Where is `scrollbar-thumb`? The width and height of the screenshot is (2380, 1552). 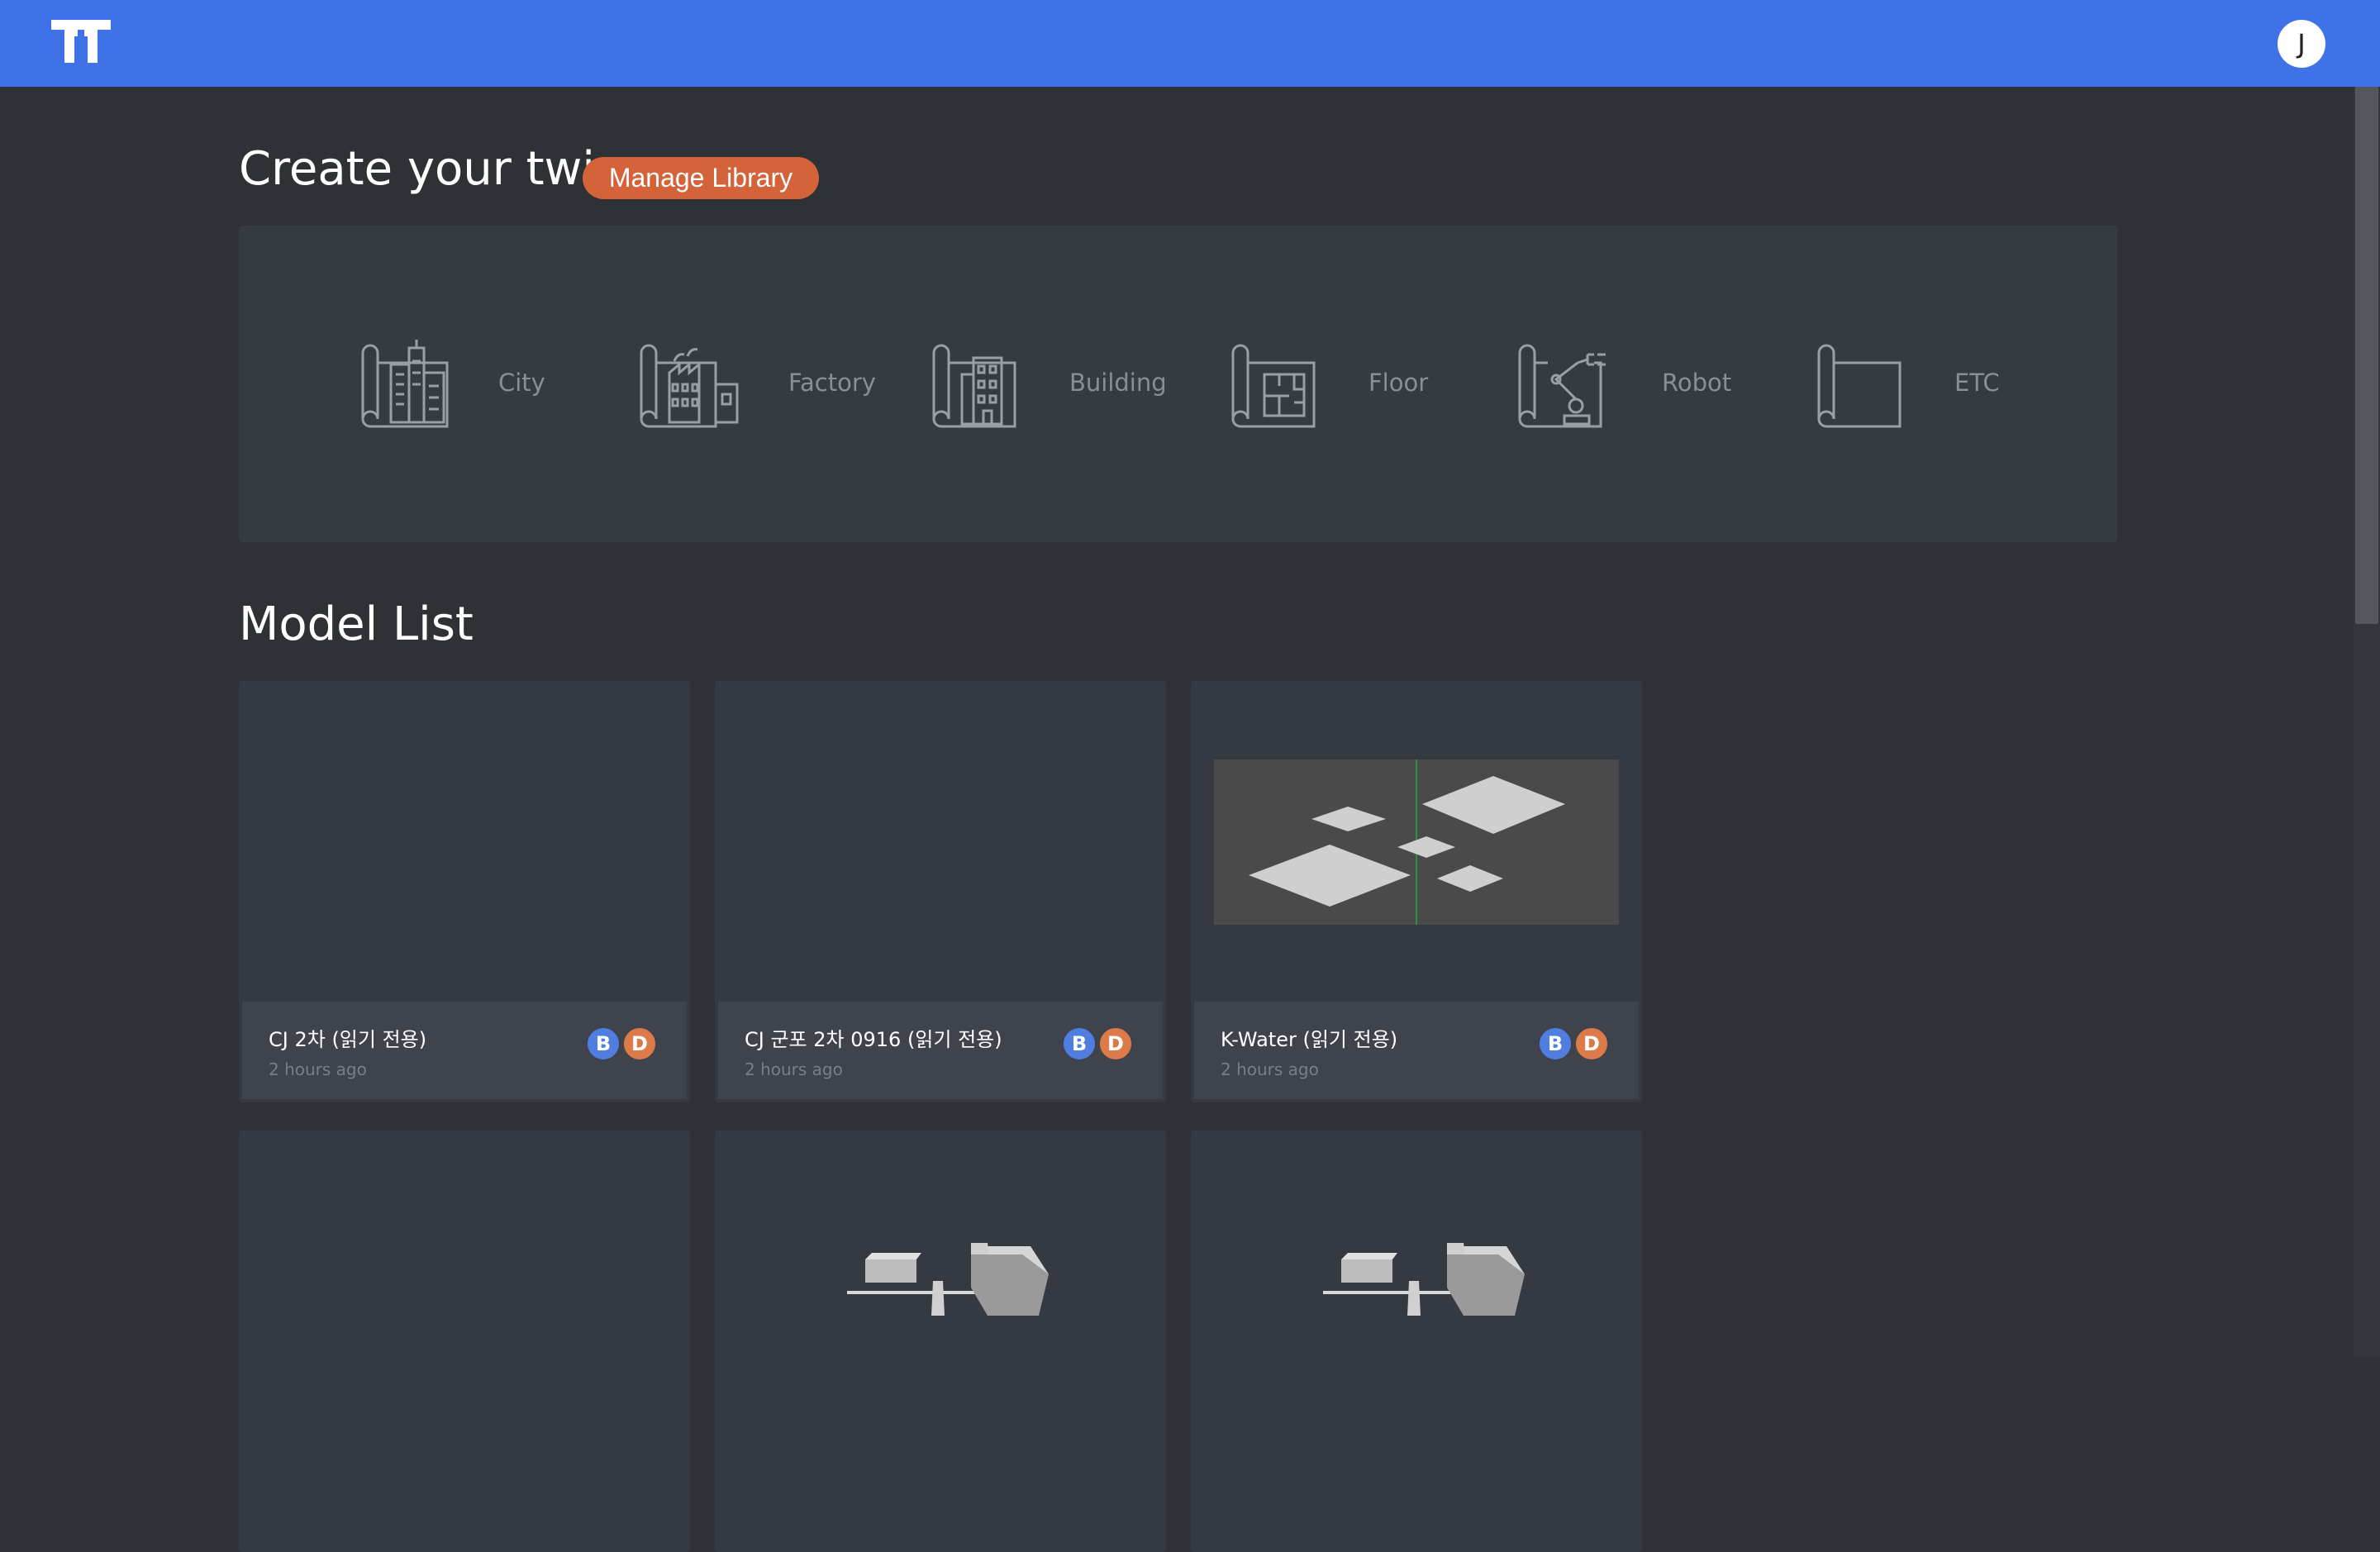 scrollbar-thumb is located at coordinates (2366, 355).